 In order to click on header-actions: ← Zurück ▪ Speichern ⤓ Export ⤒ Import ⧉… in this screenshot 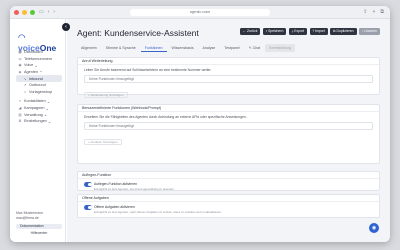, I will do `click(309, 31)`.